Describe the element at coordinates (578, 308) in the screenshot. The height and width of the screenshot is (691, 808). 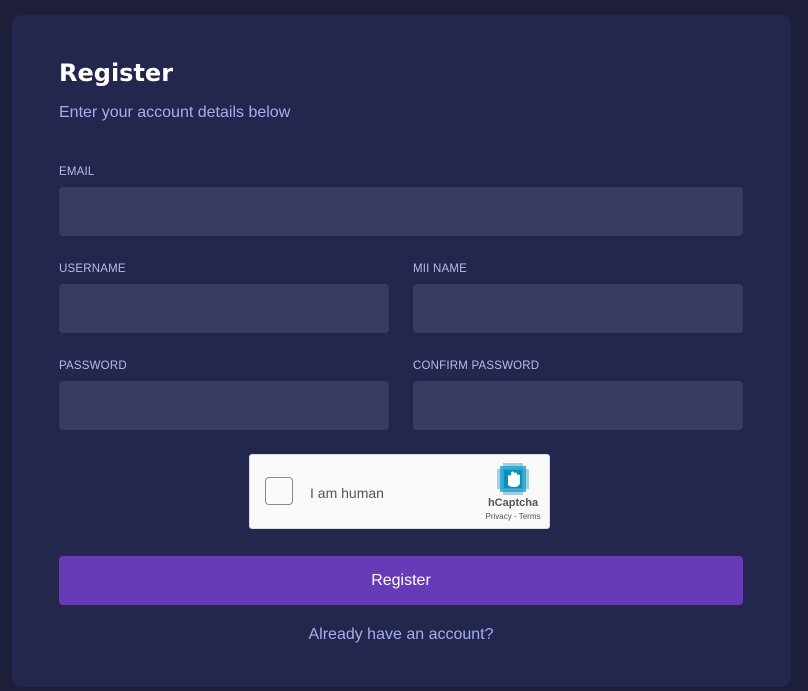
I see `mii-name-field` at that location.